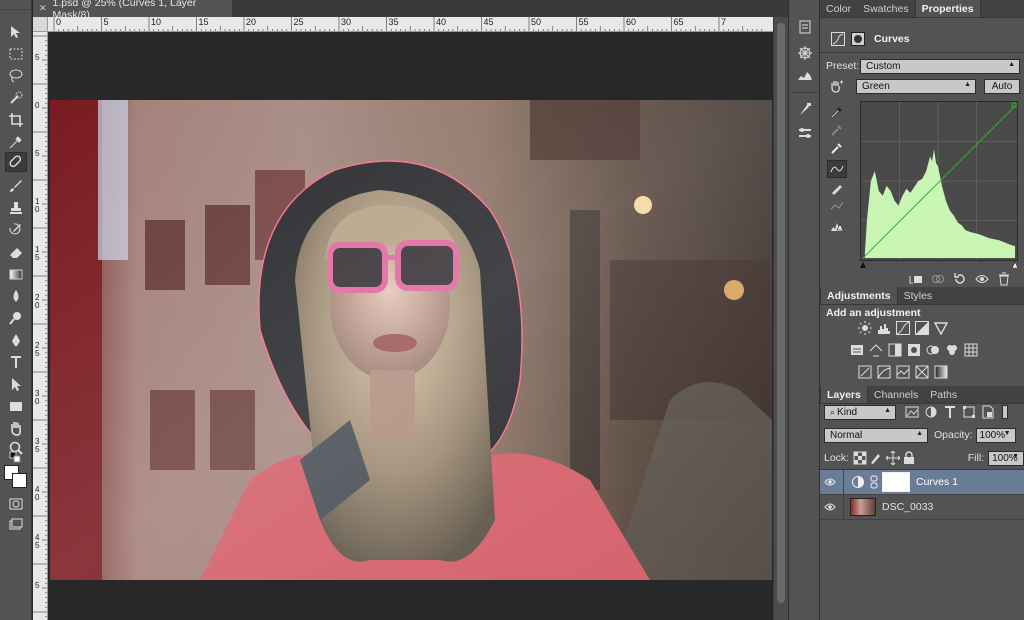  Describe the element at coordinates (16, 428) in the screenshot. I see `hand-tool-icon` at that location.